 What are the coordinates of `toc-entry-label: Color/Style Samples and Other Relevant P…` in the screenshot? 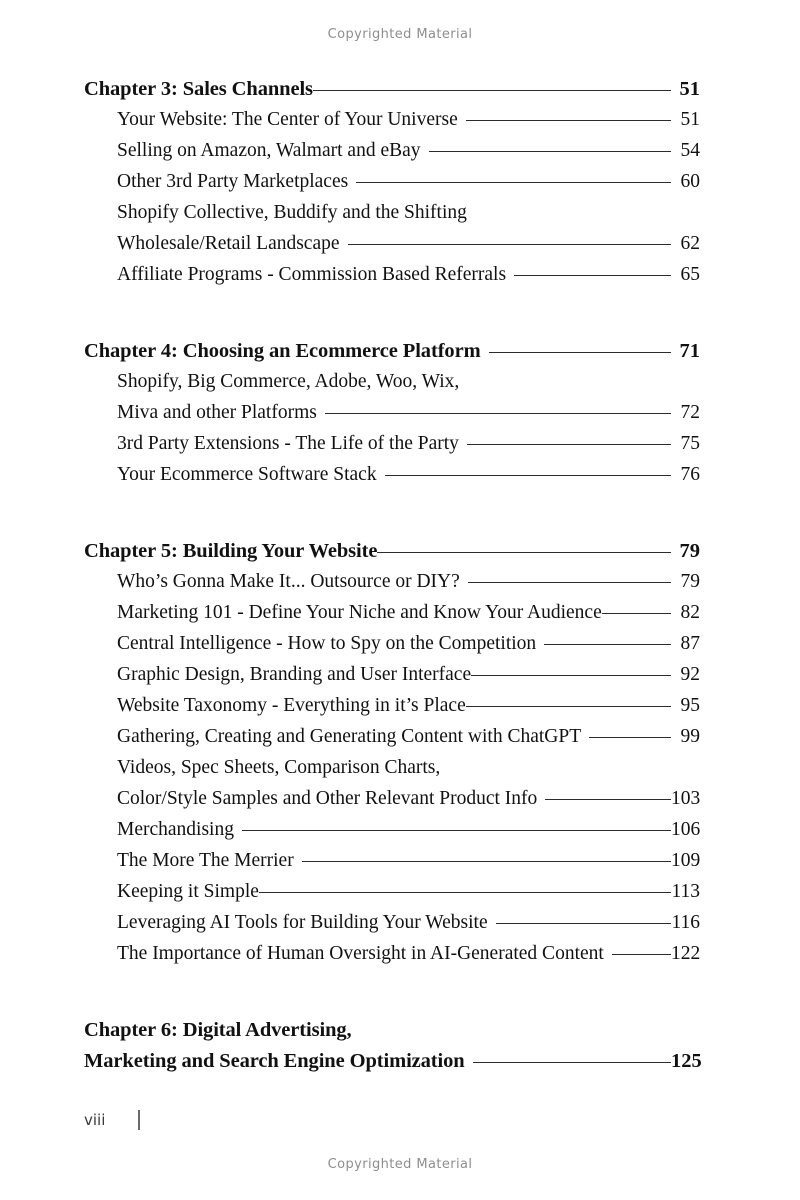 It's located at (327, 798).